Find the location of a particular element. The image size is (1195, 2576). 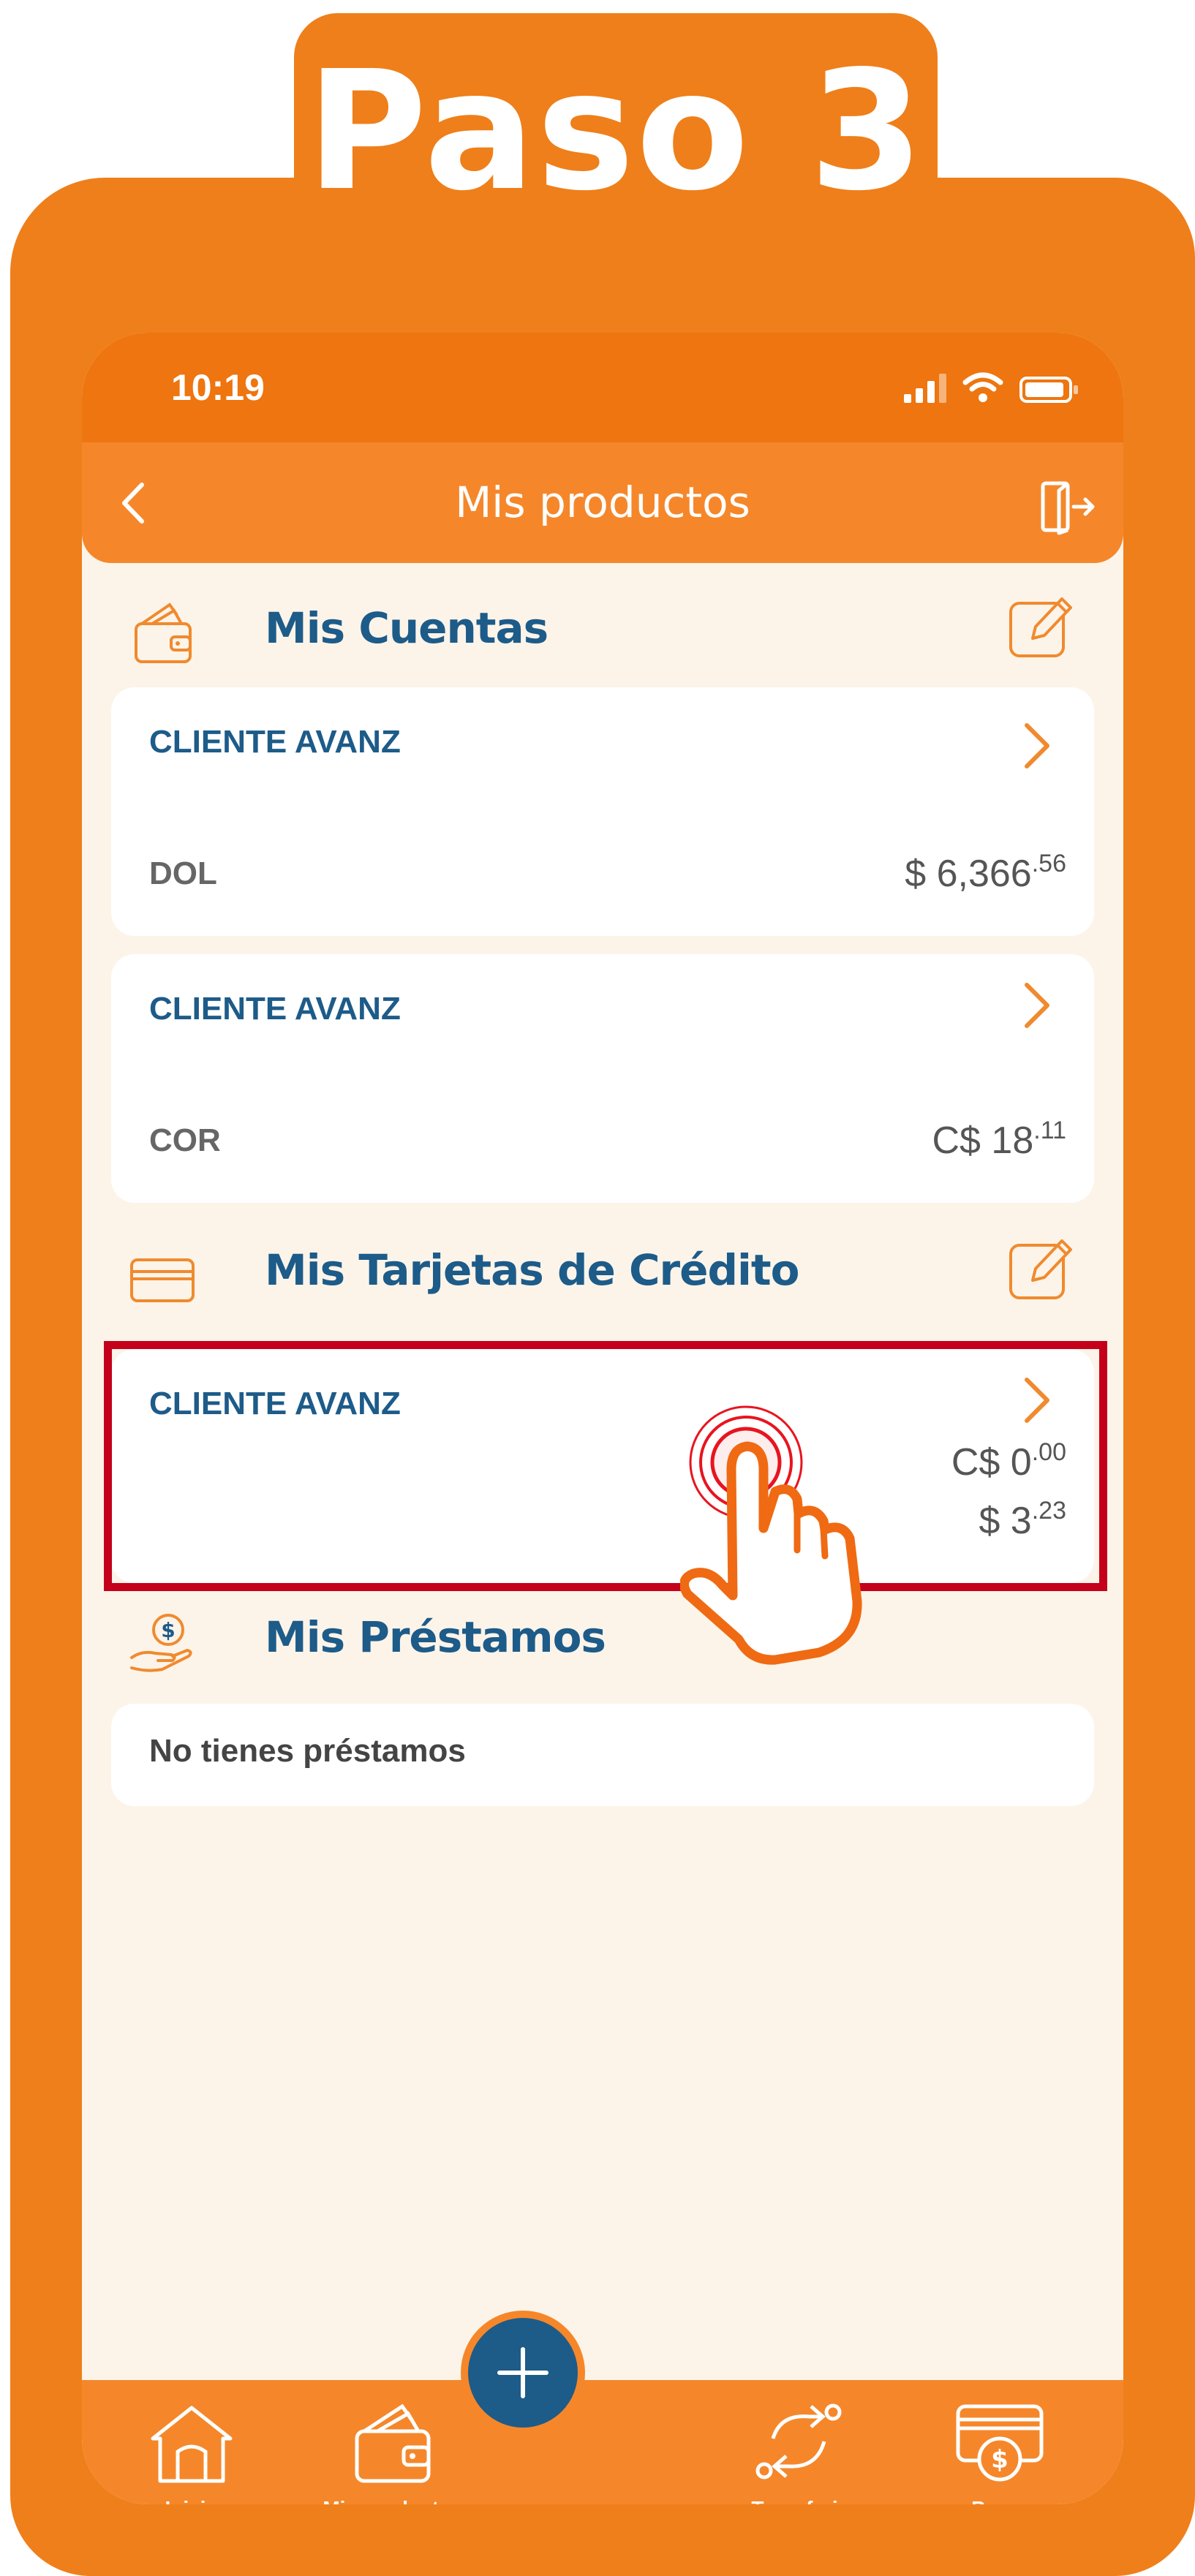

add-fab-button is located at coordinates (523, 2373).